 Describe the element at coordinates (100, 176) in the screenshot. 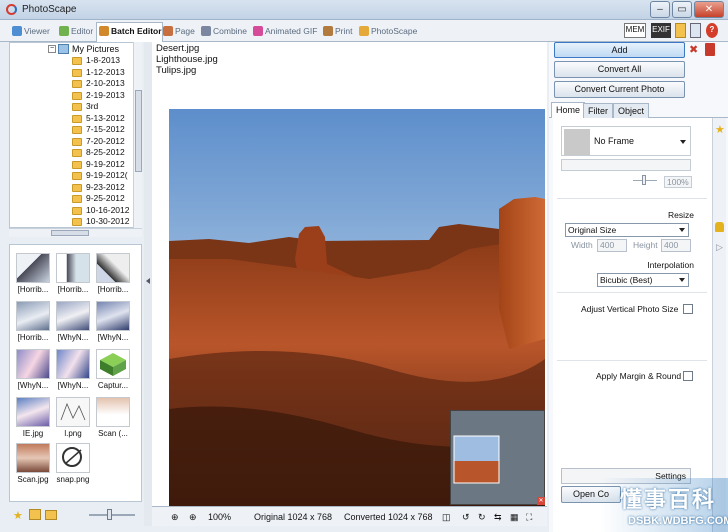

I see `tree-folder: 9-19-2012(` at that location.